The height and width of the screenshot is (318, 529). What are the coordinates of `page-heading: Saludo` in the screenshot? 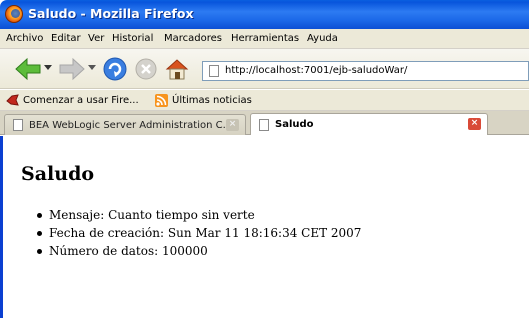 It's located at (58, 174).